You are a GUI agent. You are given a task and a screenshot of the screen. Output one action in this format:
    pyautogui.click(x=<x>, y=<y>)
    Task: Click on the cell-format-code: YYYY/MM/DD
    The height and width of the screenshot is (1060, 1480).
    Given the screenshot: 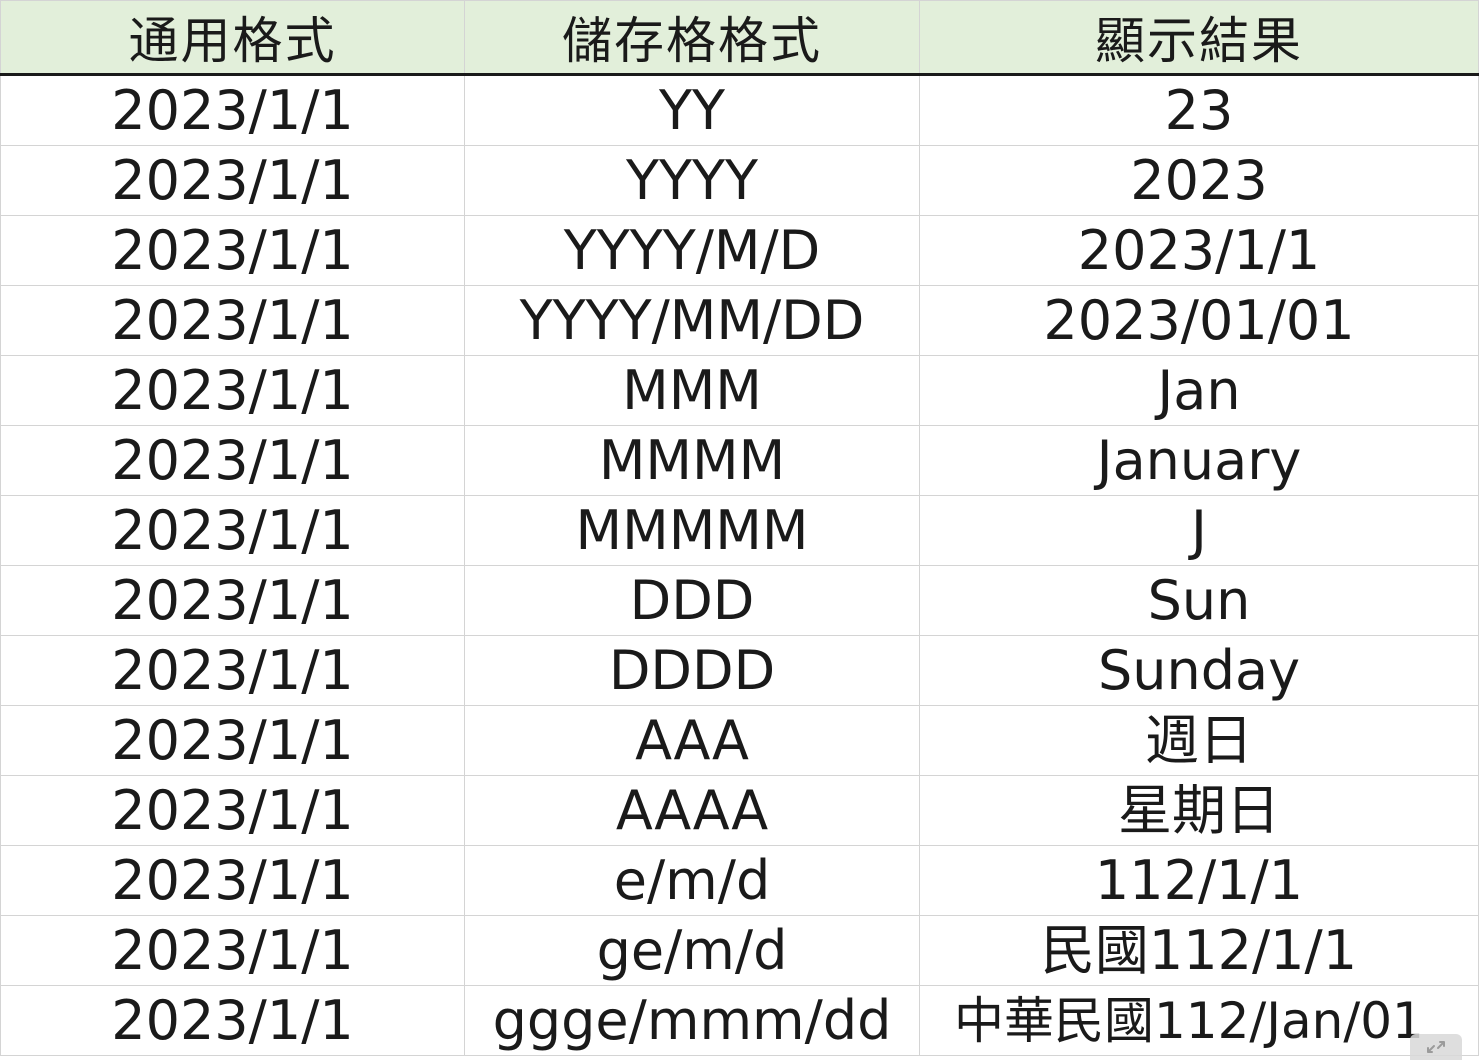 What is the action you would take?
    pyautogui.click(x=692, y=320)
    